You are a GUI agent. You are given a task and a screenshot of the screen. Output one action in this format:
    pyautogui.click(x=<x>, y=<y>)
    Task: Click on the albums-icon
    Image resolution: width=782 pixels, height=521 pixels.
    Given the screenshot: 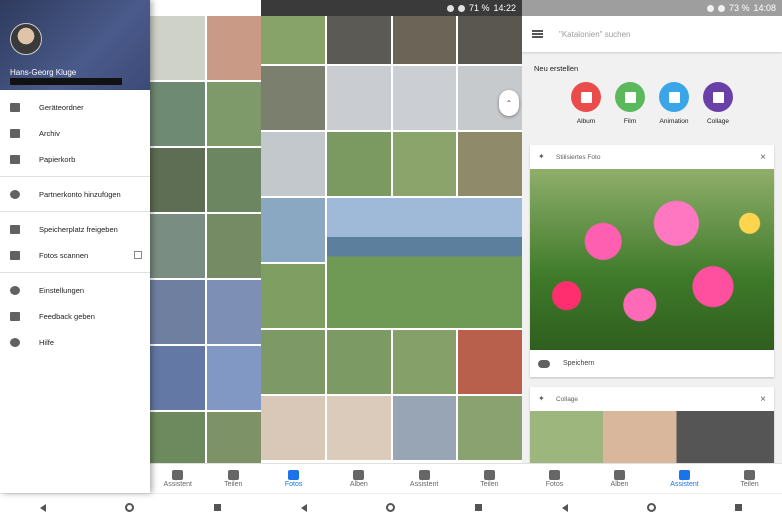 What is the action you would take?
    pyautogui.click(x=359, y=474)
    